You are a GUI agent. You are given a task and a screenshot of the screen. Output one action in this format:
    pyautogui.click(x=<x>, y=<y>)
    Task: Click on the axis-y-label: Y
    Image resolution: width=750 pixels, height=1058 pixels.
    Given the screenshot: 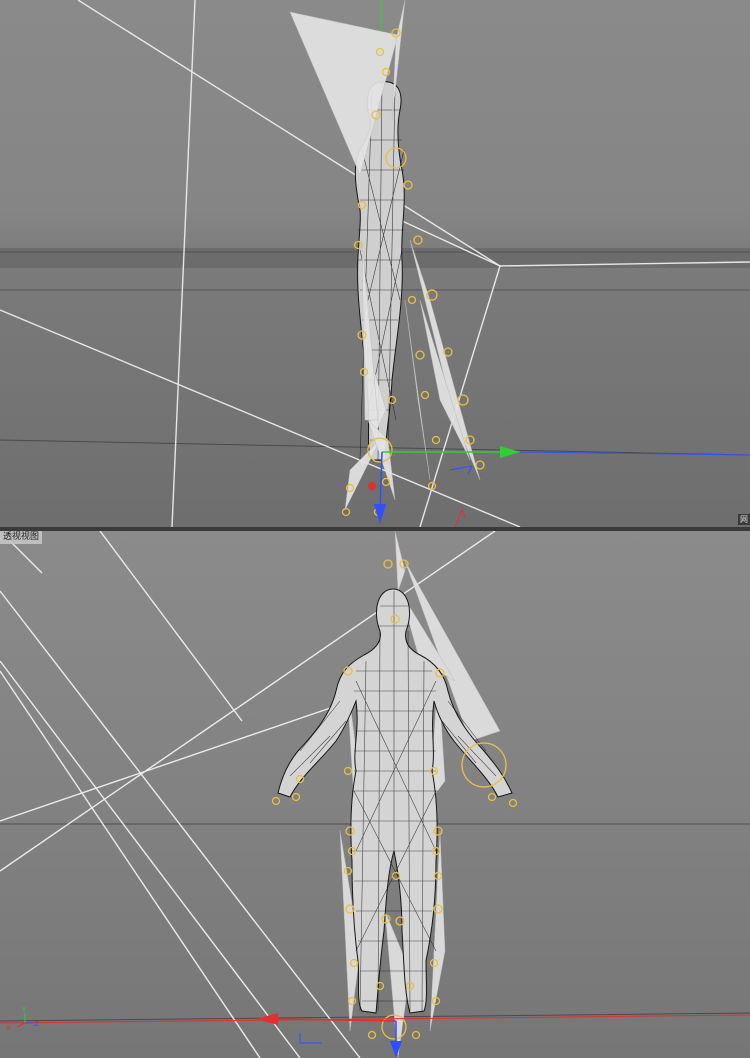 What is the action you would take?
    pyautogui.click(x=24, y=1010)
    